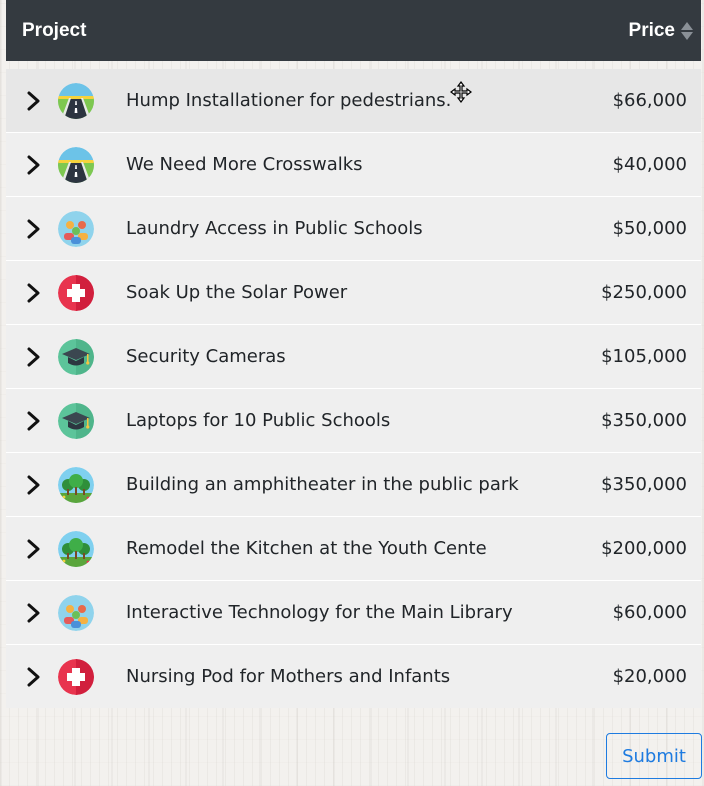 This screenshot has height=786, width=704. I want to click on table-row: Security Cameras $105,000, so click(353, 356).